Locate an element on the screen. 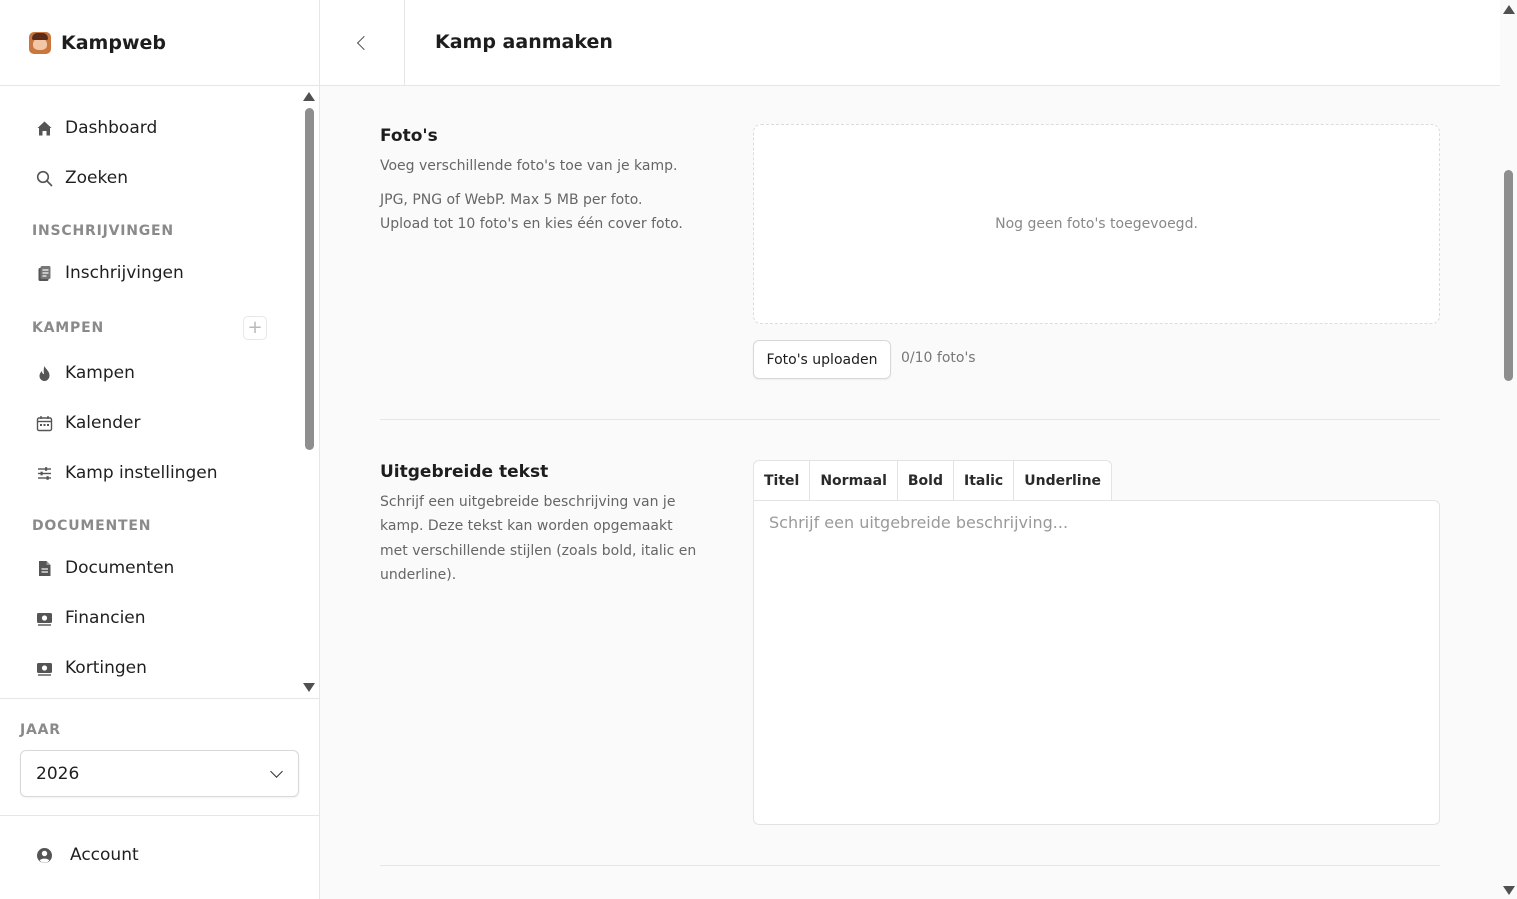 This screenshot has height=899, width=1517. sidebar-item-label: Inschrijvingen is located at coordinates (124, 273).